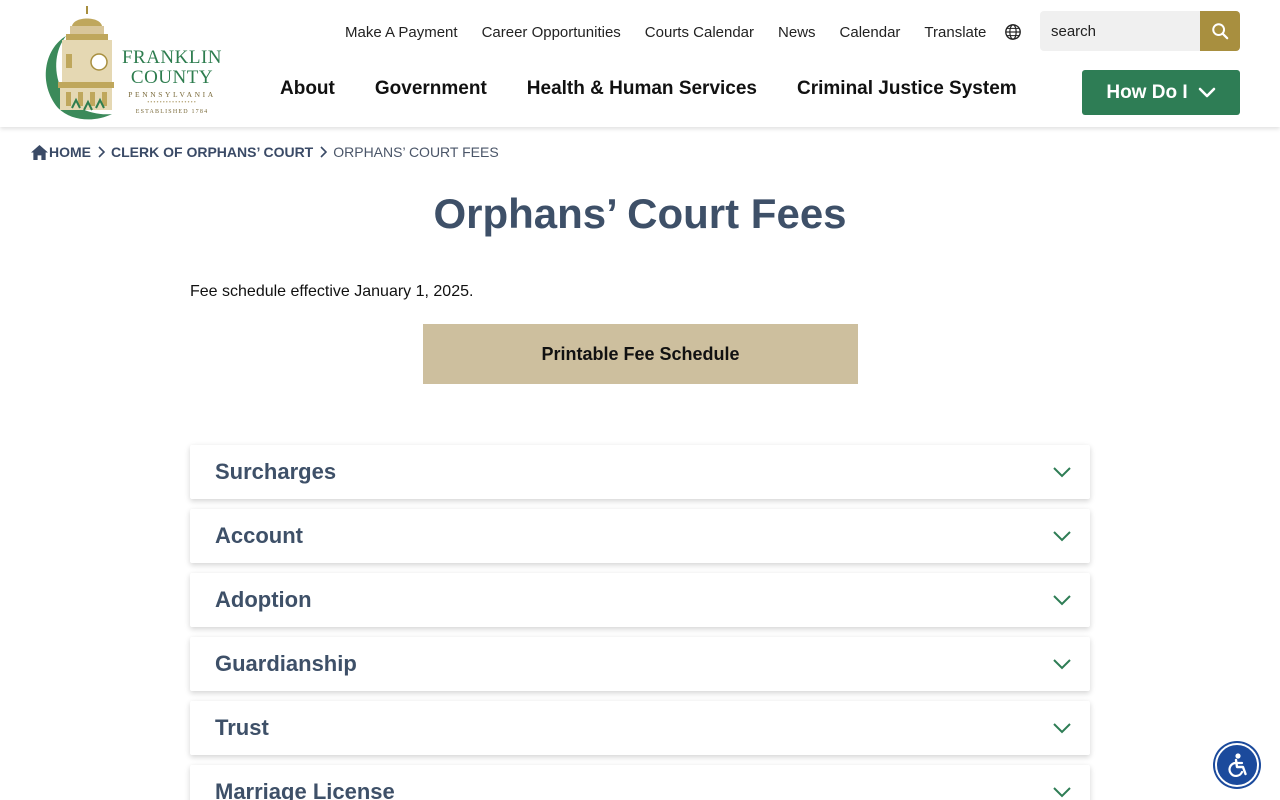 The height and width of the screenshot is (800, 1280). Describe the element at coordinates (642, 89) in the screenshot. I see `nav-item-health-human-services: Health & Human Services` at that location.